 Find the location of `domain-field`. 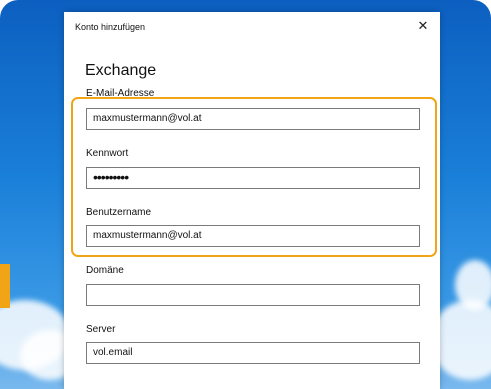

domain-field is located at coordinates (253, 295).